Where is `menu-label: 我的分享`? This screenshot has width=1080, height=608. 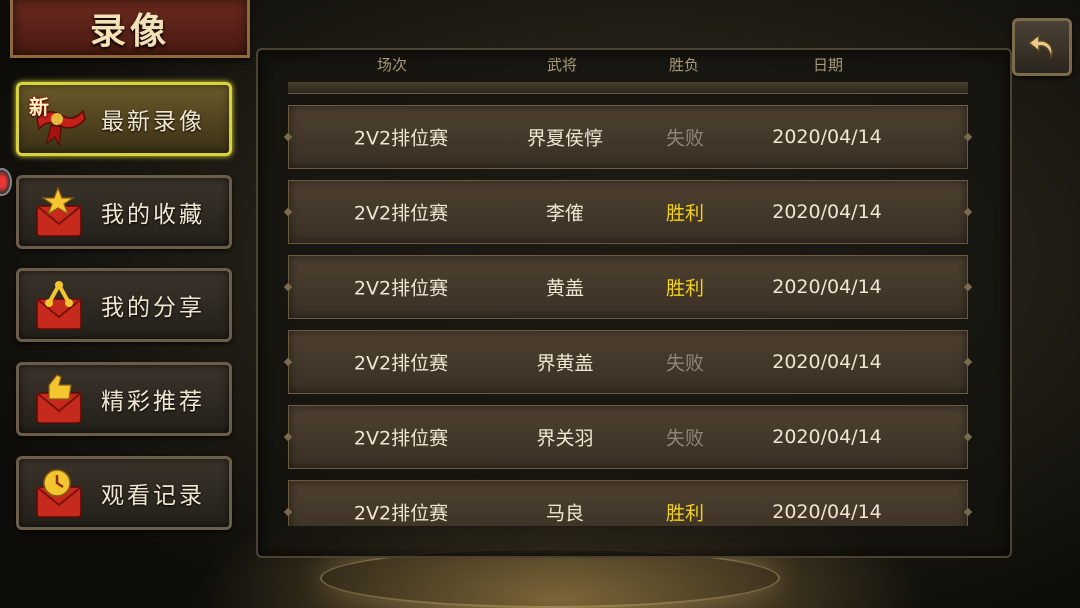 menu-label: 我的分享 is located at coordinates (153, 308).